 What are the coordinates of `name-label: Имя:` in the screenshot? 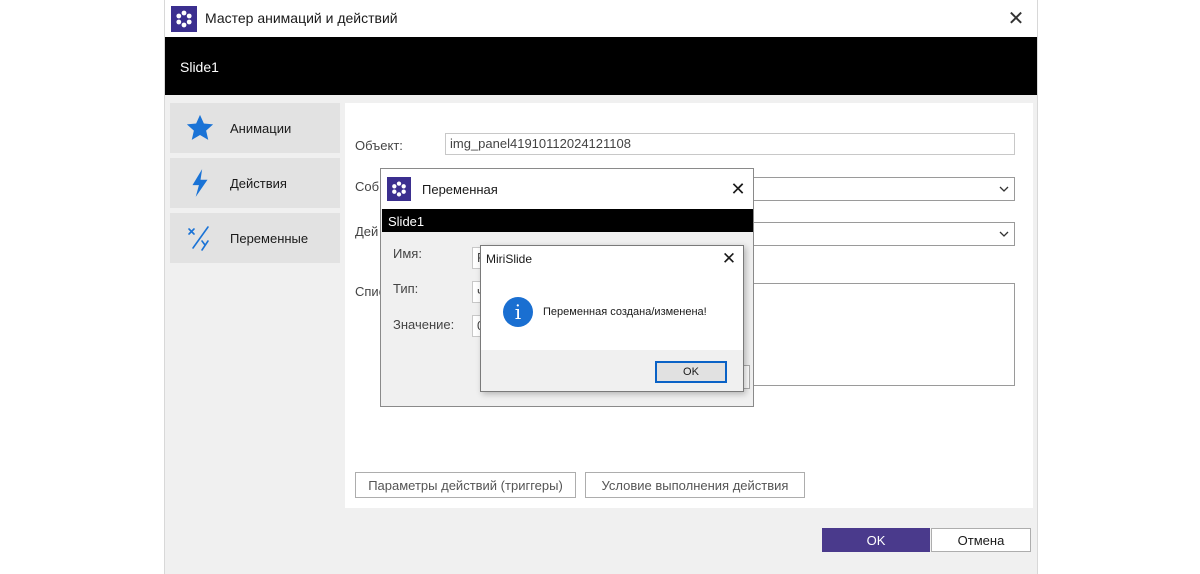 It's located at (407, 253).